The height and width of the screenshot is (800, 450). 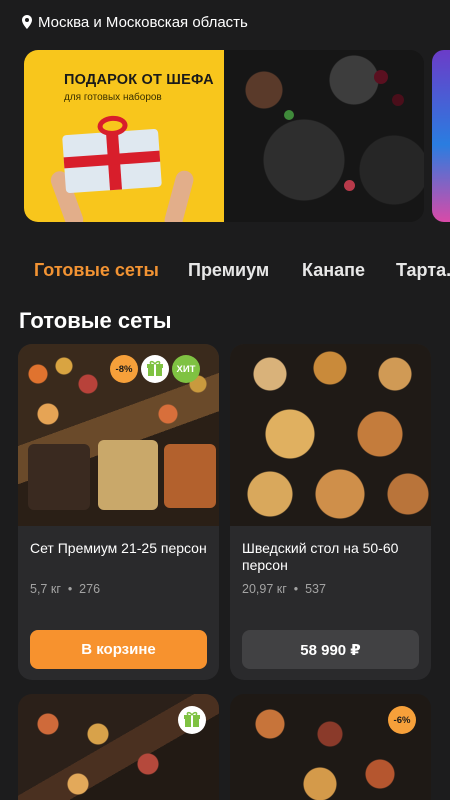 I want to click on price-button: 58 990 ₽, so click(x=330, y=649).